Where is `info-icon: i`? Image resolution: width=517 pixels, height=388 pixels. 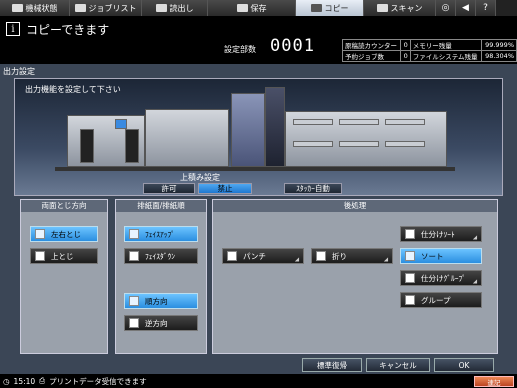
info-icon: i is located at coordinates (13, 29).